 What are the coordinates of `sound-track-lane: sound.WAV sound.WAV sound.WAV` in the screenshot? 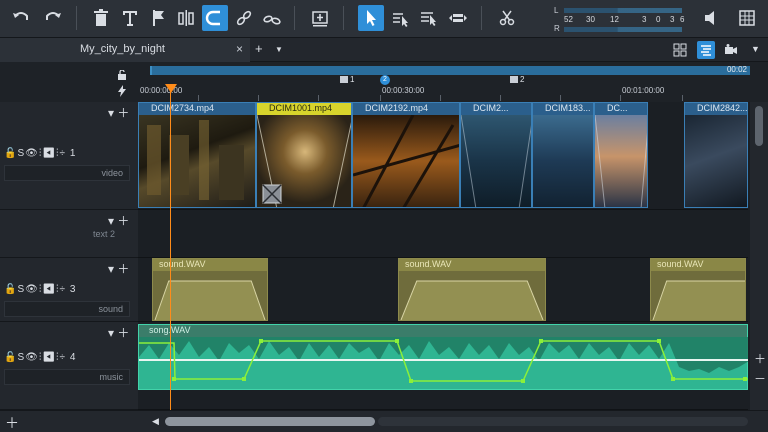 It's located at (443, 290).